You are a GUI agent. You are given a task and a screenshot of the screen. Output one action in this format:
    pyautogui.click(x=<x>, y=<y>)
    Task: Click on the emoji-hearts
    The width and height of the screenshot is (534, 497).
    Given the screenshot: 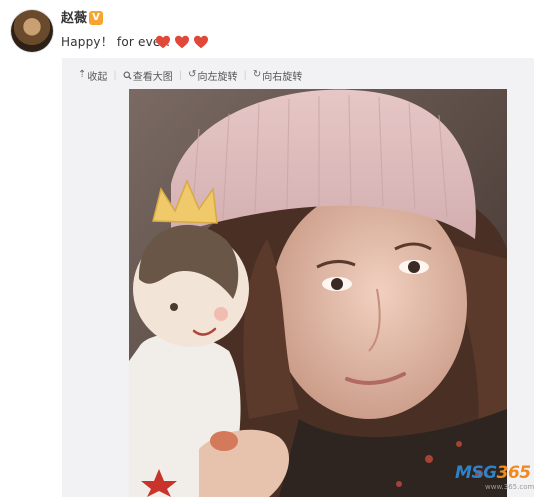 What is the action you would take?
    pyautogui.click(x=182, y=42)
    